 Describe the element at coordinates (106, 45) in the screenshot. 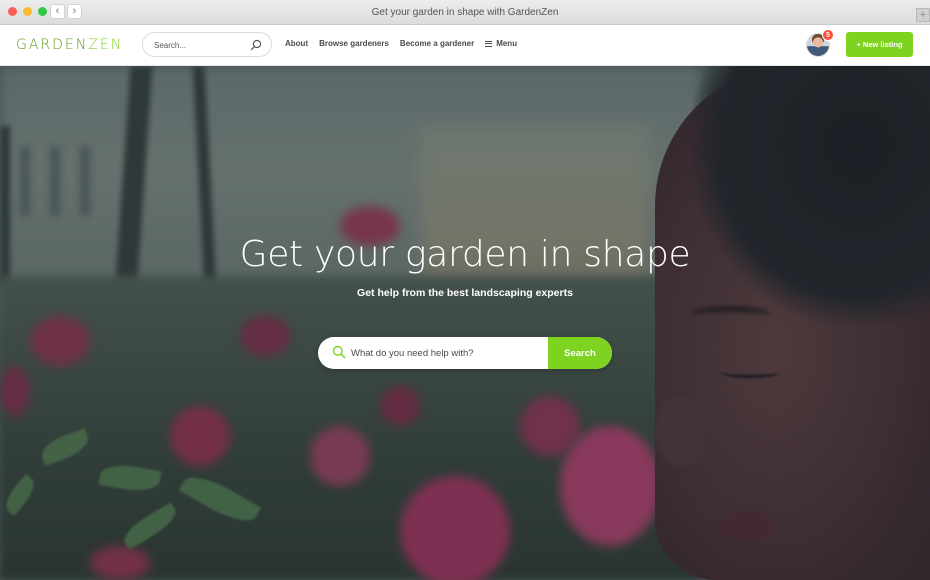

I see `logo-zen: ZEN` at that location.